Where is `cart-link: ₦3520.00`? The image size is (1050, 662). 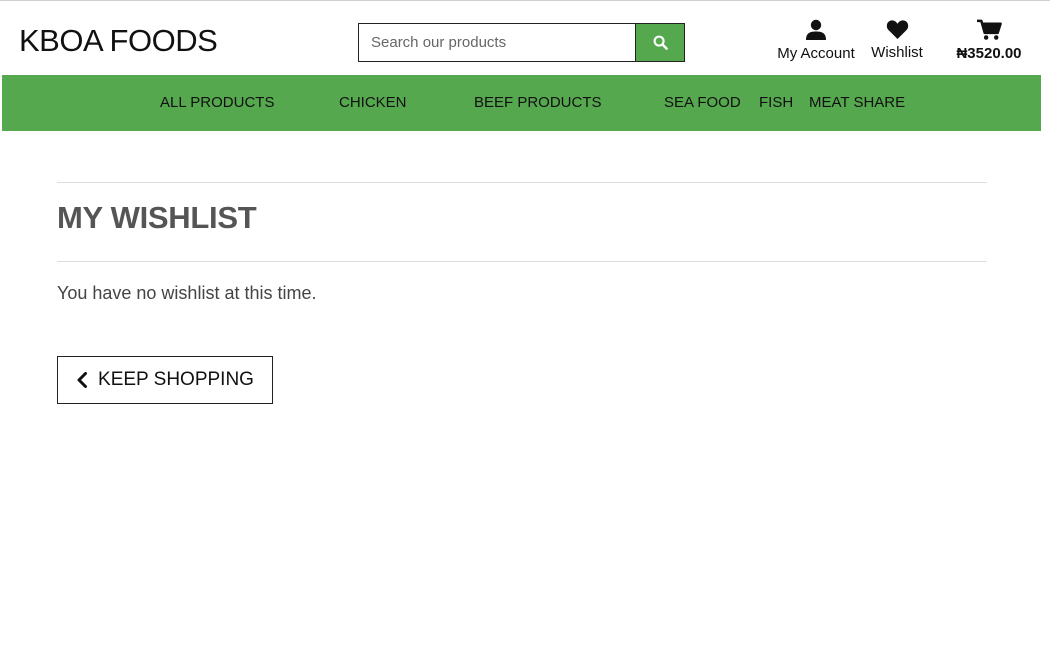 cart-link: ₦3520.00 is located at coordinates (989, 40).